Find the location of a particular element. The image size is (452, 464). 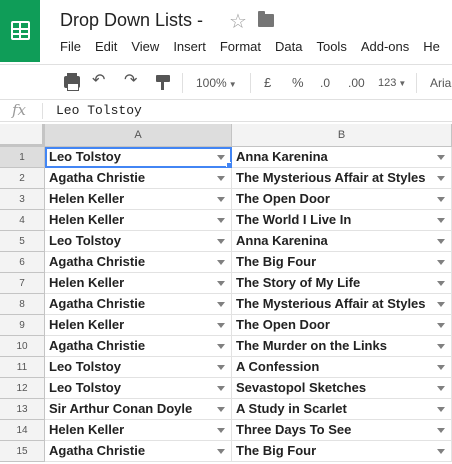

percent-format-button: % is located at coordinates (298, 83).